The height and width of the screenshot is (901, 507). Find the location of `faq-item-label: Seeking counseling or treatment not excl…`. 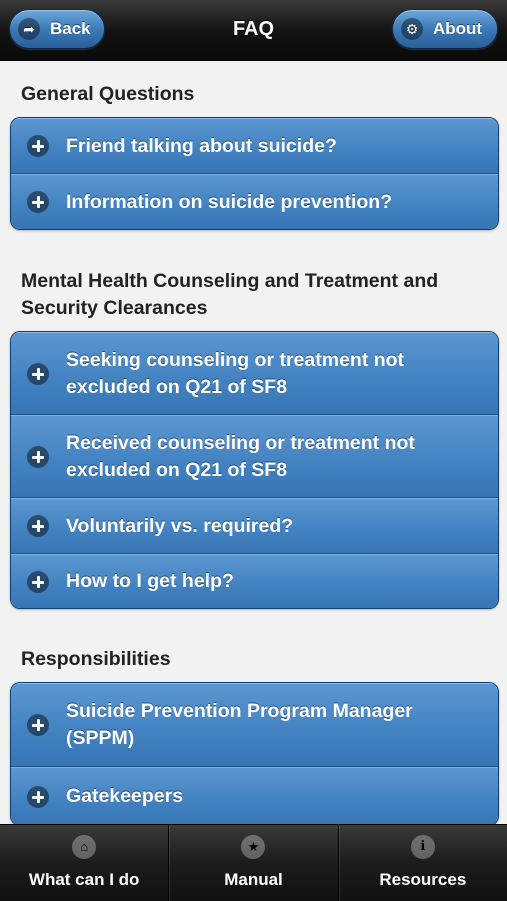

faq-item-label: Seeking counseling or treatment not excl… is located at coordinates (235, 373).